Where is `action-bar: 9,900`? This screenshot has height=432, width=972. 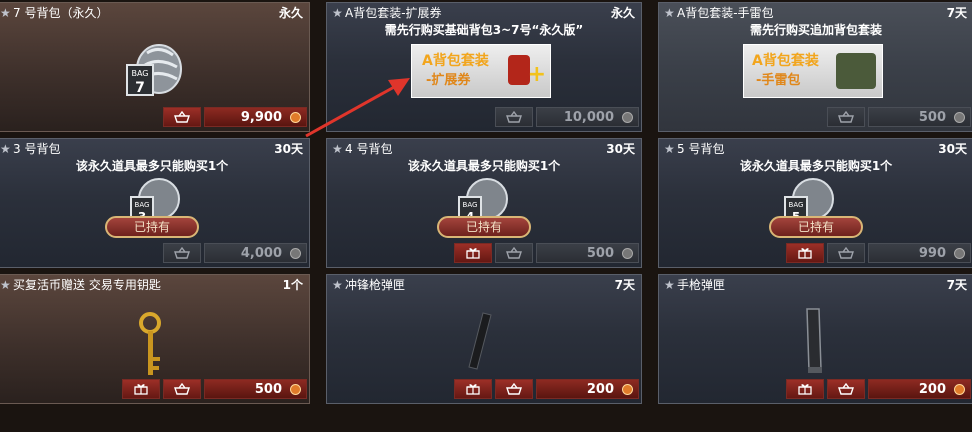 action-bar: 9,900 is located at coordinates (235, 117).